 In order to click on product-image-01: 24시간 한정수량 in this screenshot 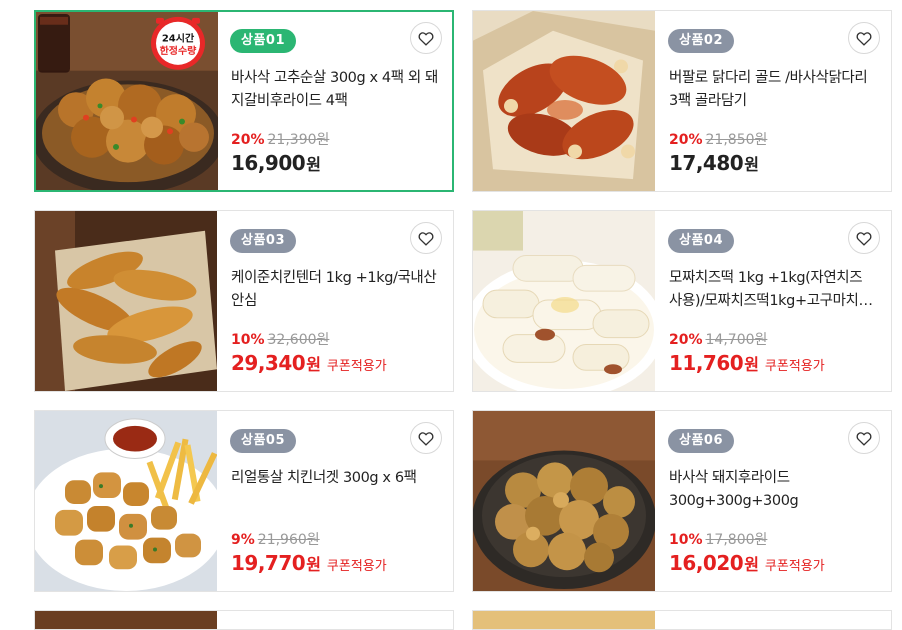, I will do `click(127, 101)`.